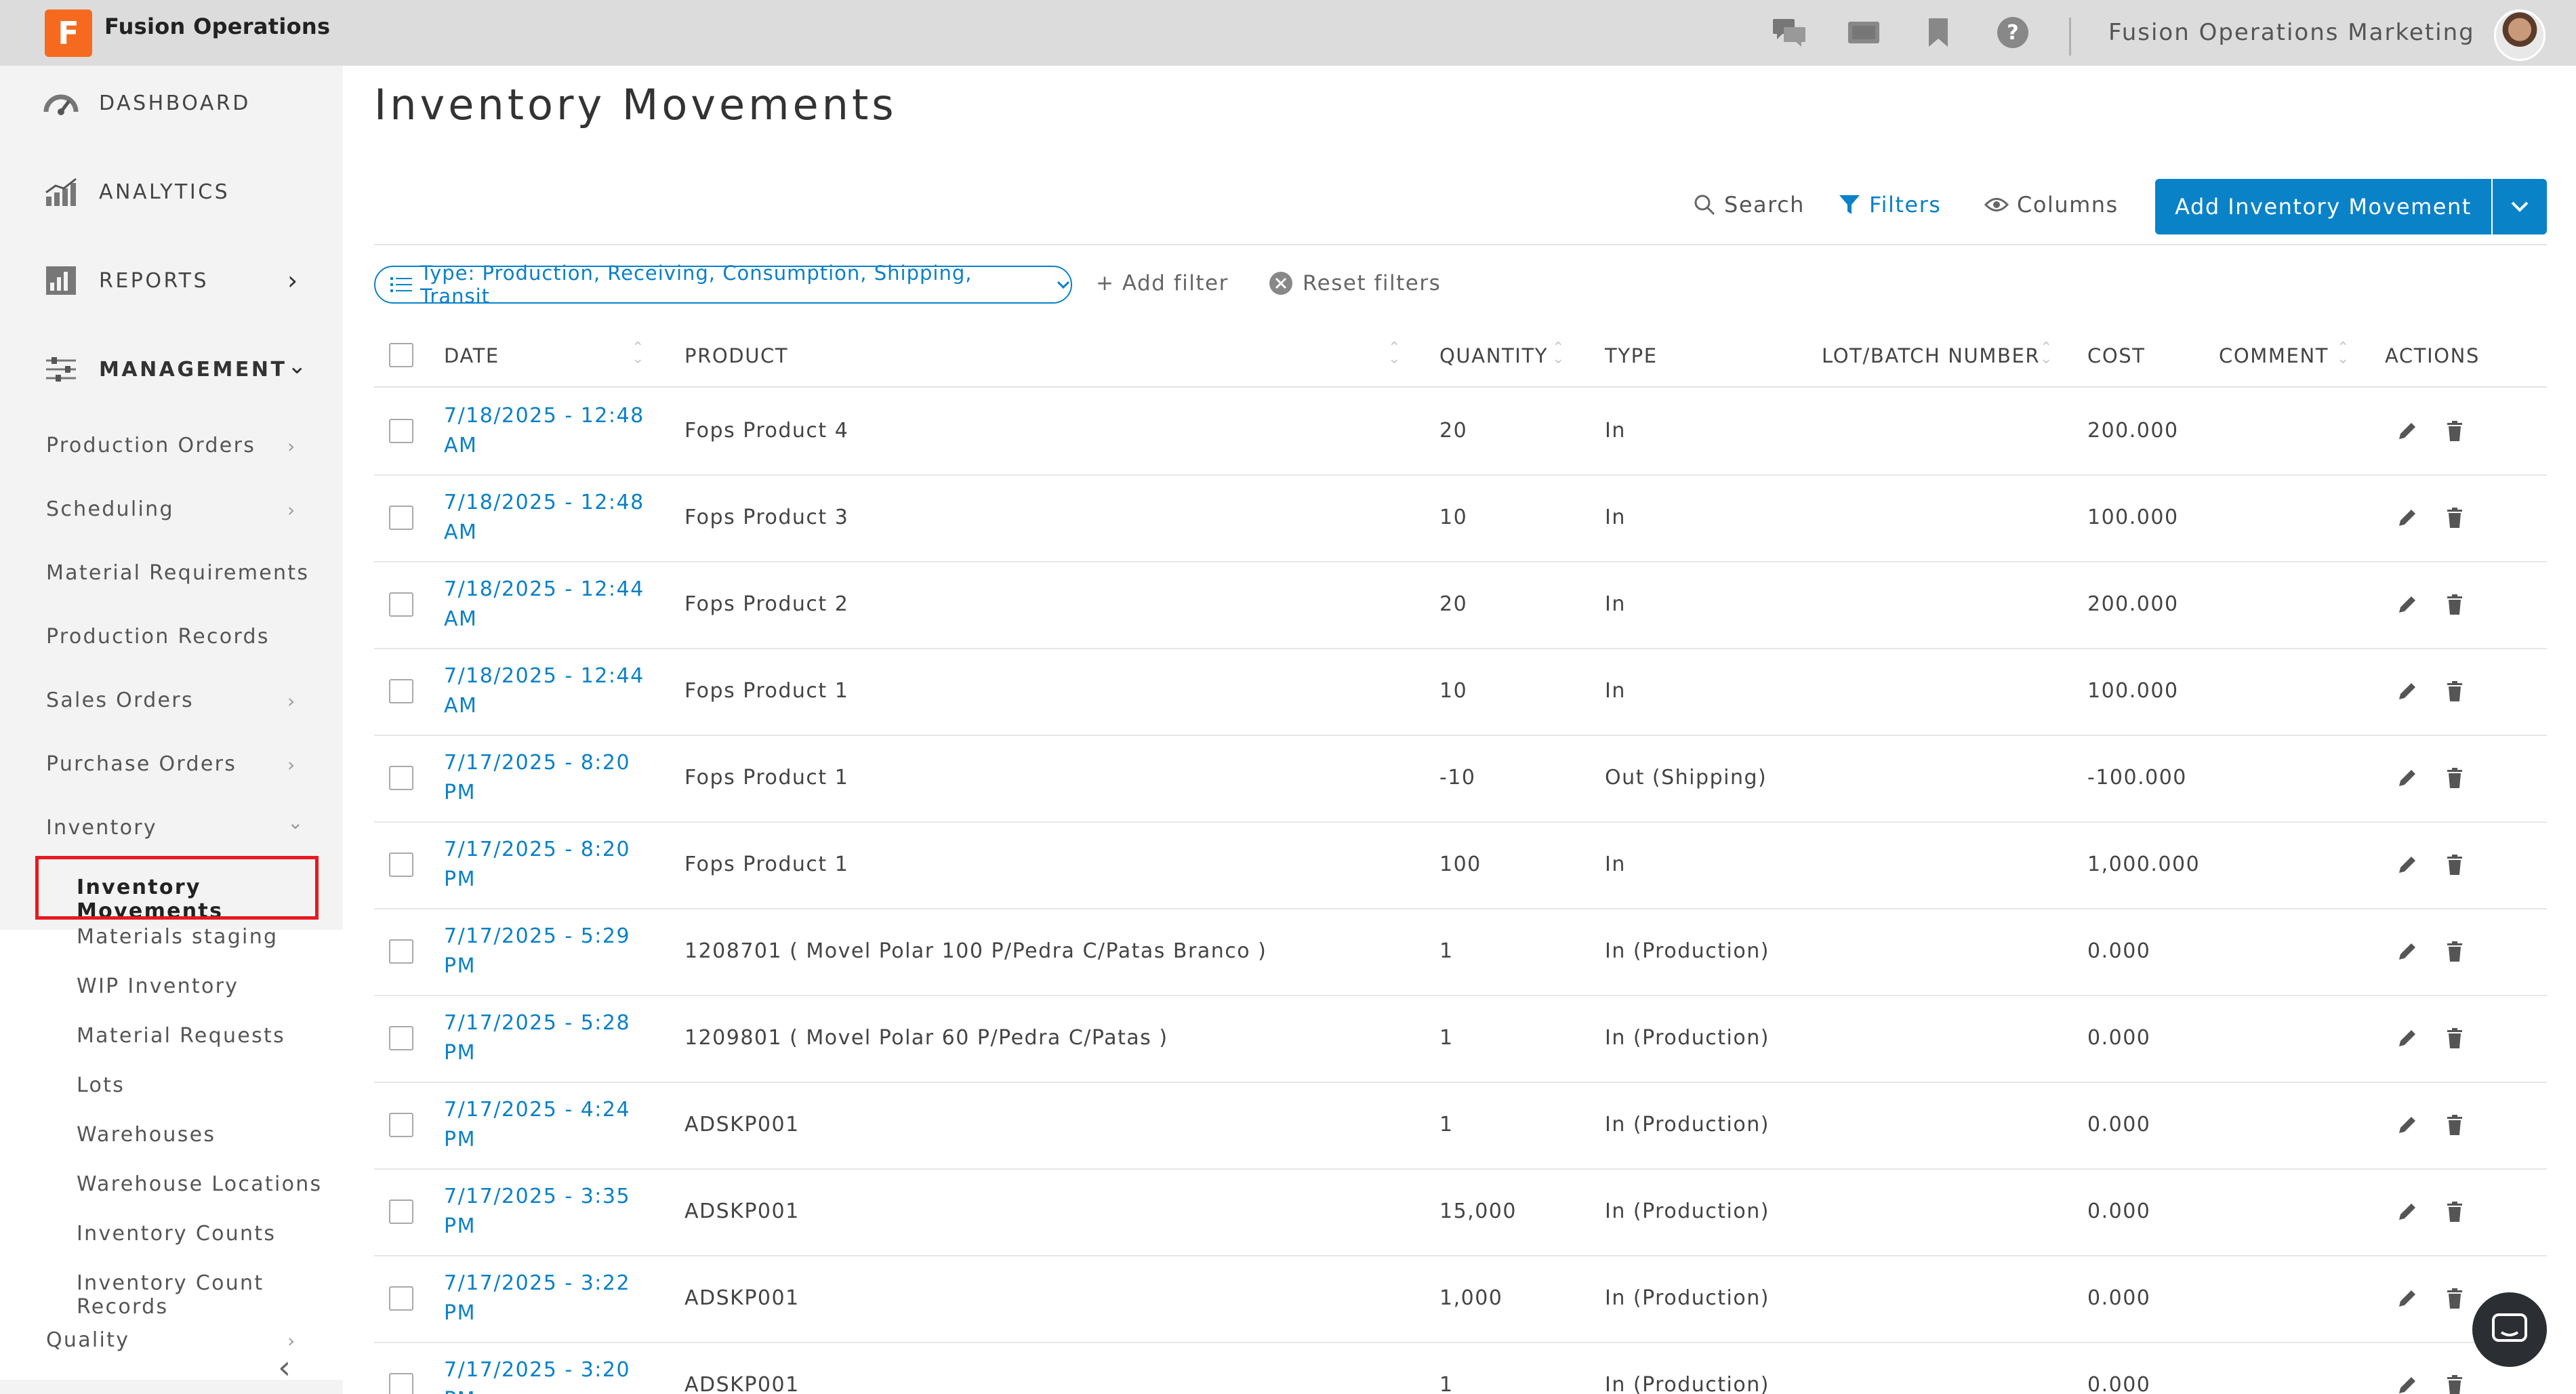  What do you see at coordinates (1163, 283) in the screenshot?
I see `add-filter-button: + Add filter` at bounding box center [1163, 283].